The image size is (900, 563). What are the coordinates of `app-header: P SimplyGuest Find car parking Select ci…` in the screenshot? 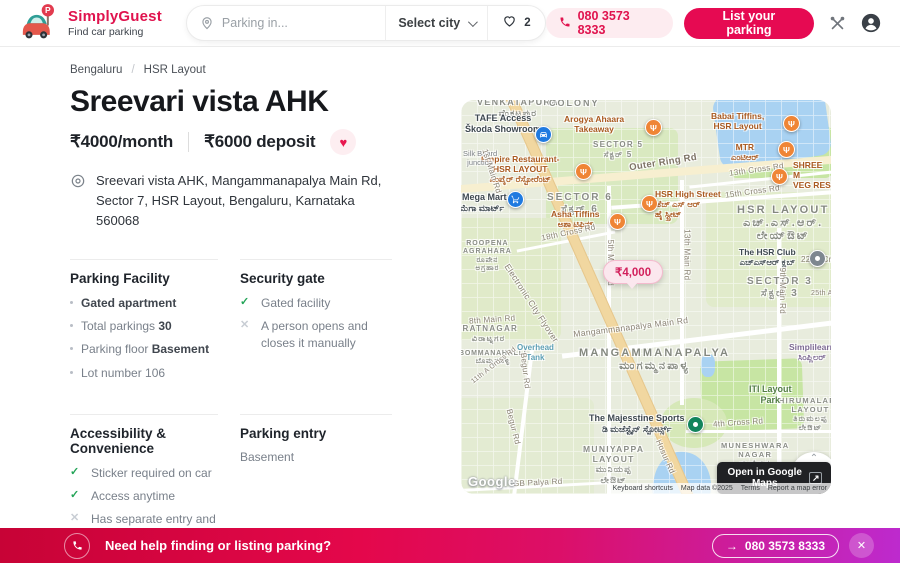 It's located at (450, 23).